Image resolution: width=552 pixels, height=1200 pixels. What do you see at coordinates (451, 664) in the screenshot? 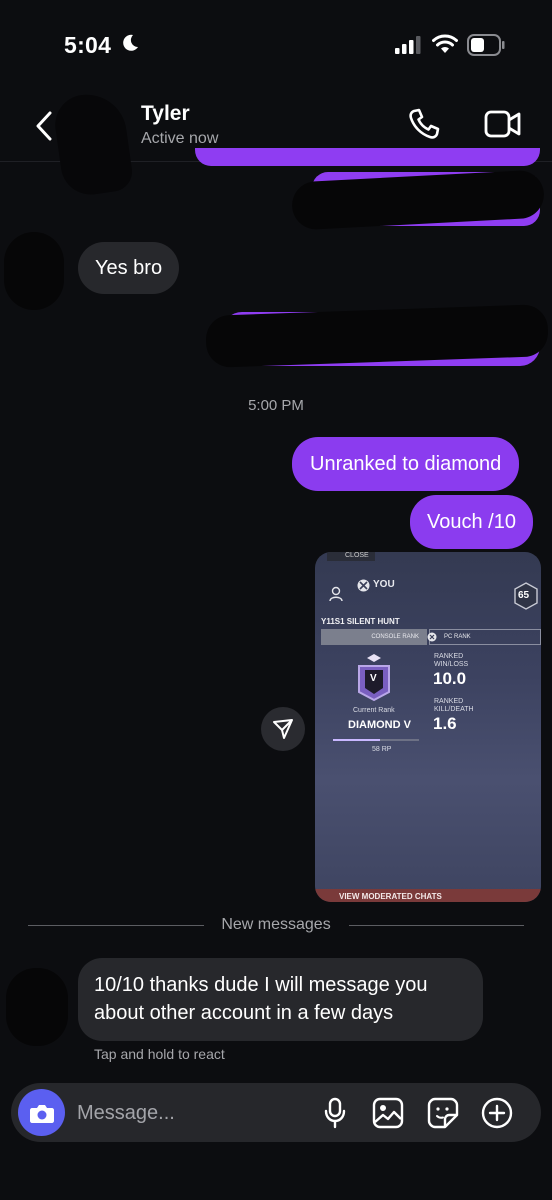
I see `winloss-label: WIN/LOSS` at bounding box center [451, 664].